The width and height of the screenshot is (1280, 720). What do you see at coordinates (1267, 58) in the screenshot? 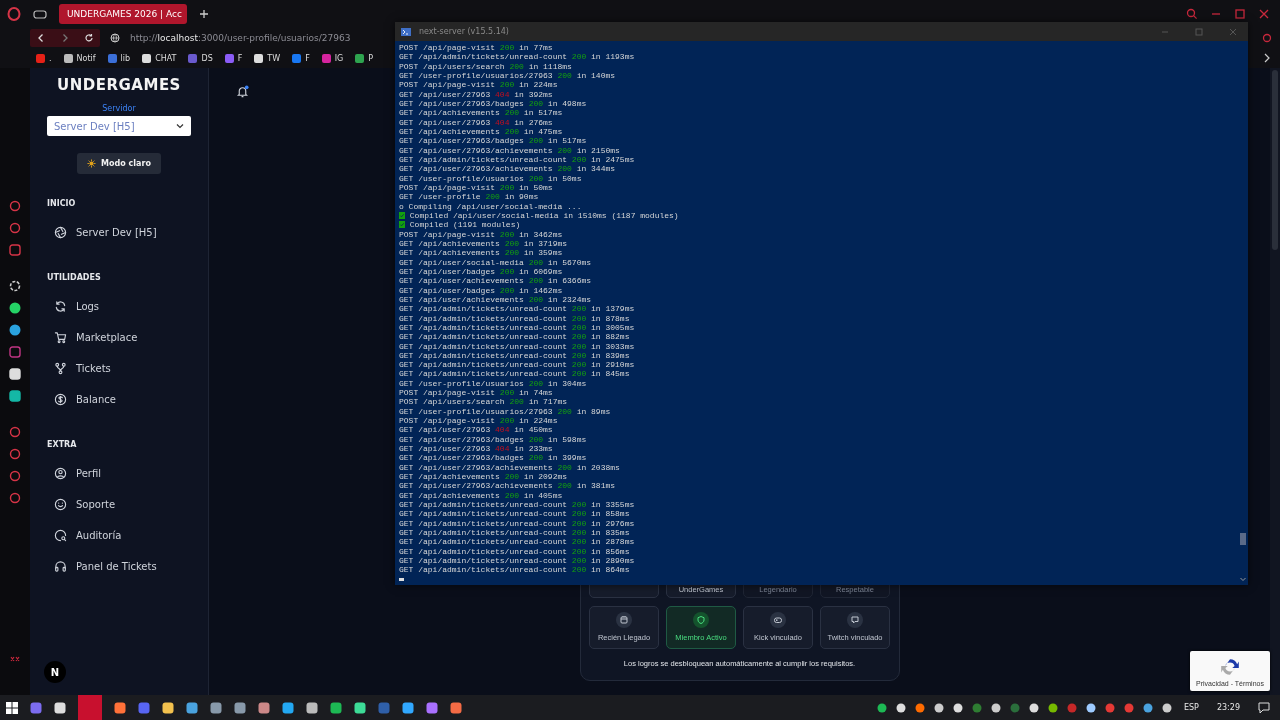
I see `more-icon` at bounding box center [1267, 58].